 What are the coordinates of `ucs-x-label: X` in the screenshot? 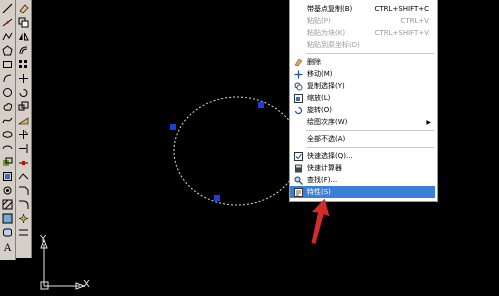 It's located at (86, 284).